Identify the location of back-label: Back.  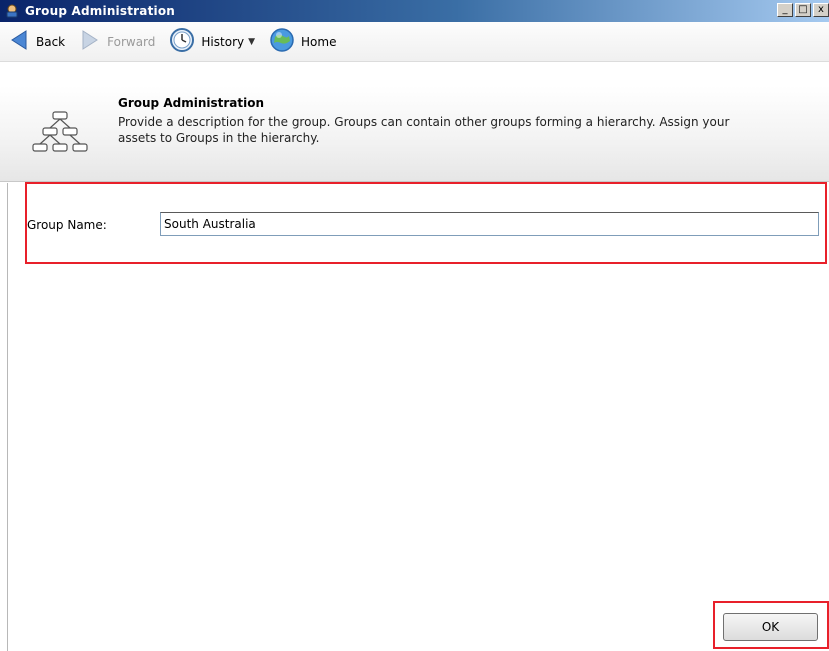
(51, 41).